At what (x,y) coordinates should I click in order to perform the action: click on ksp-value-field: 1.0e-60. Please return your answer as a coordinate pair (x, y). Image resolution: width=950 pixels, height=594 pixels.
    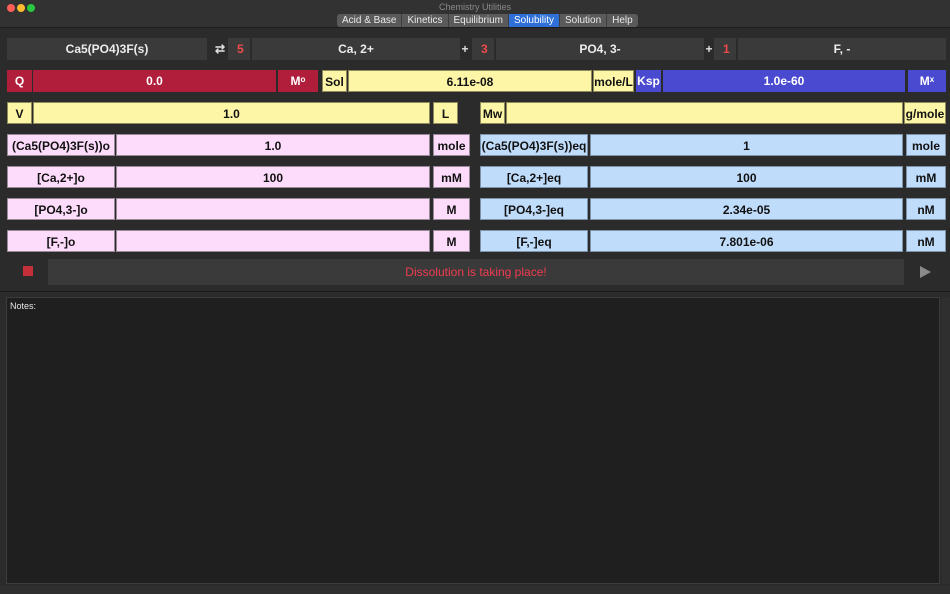
    Looking at the image, I should click on (784, 81).